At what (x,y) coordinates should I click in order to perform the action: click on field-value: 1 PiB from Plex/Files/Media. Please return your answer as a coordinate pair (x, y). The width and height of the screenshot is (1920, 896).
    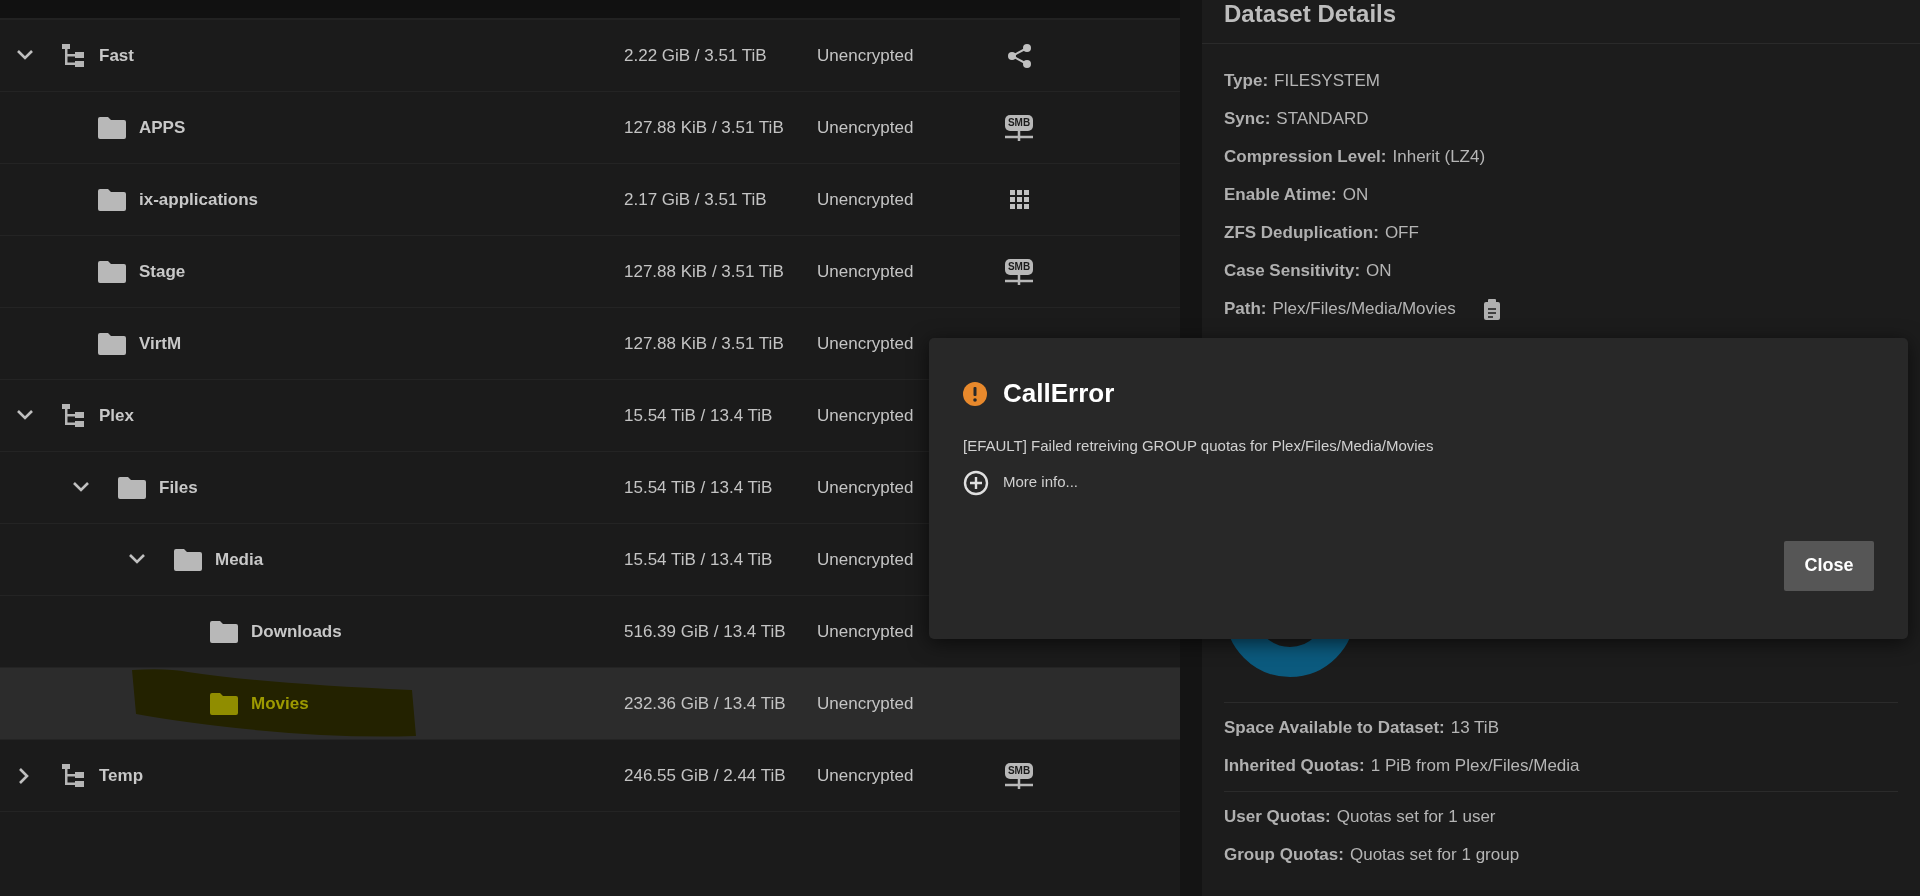
    Looking at the image, I should click on (1475, 766).